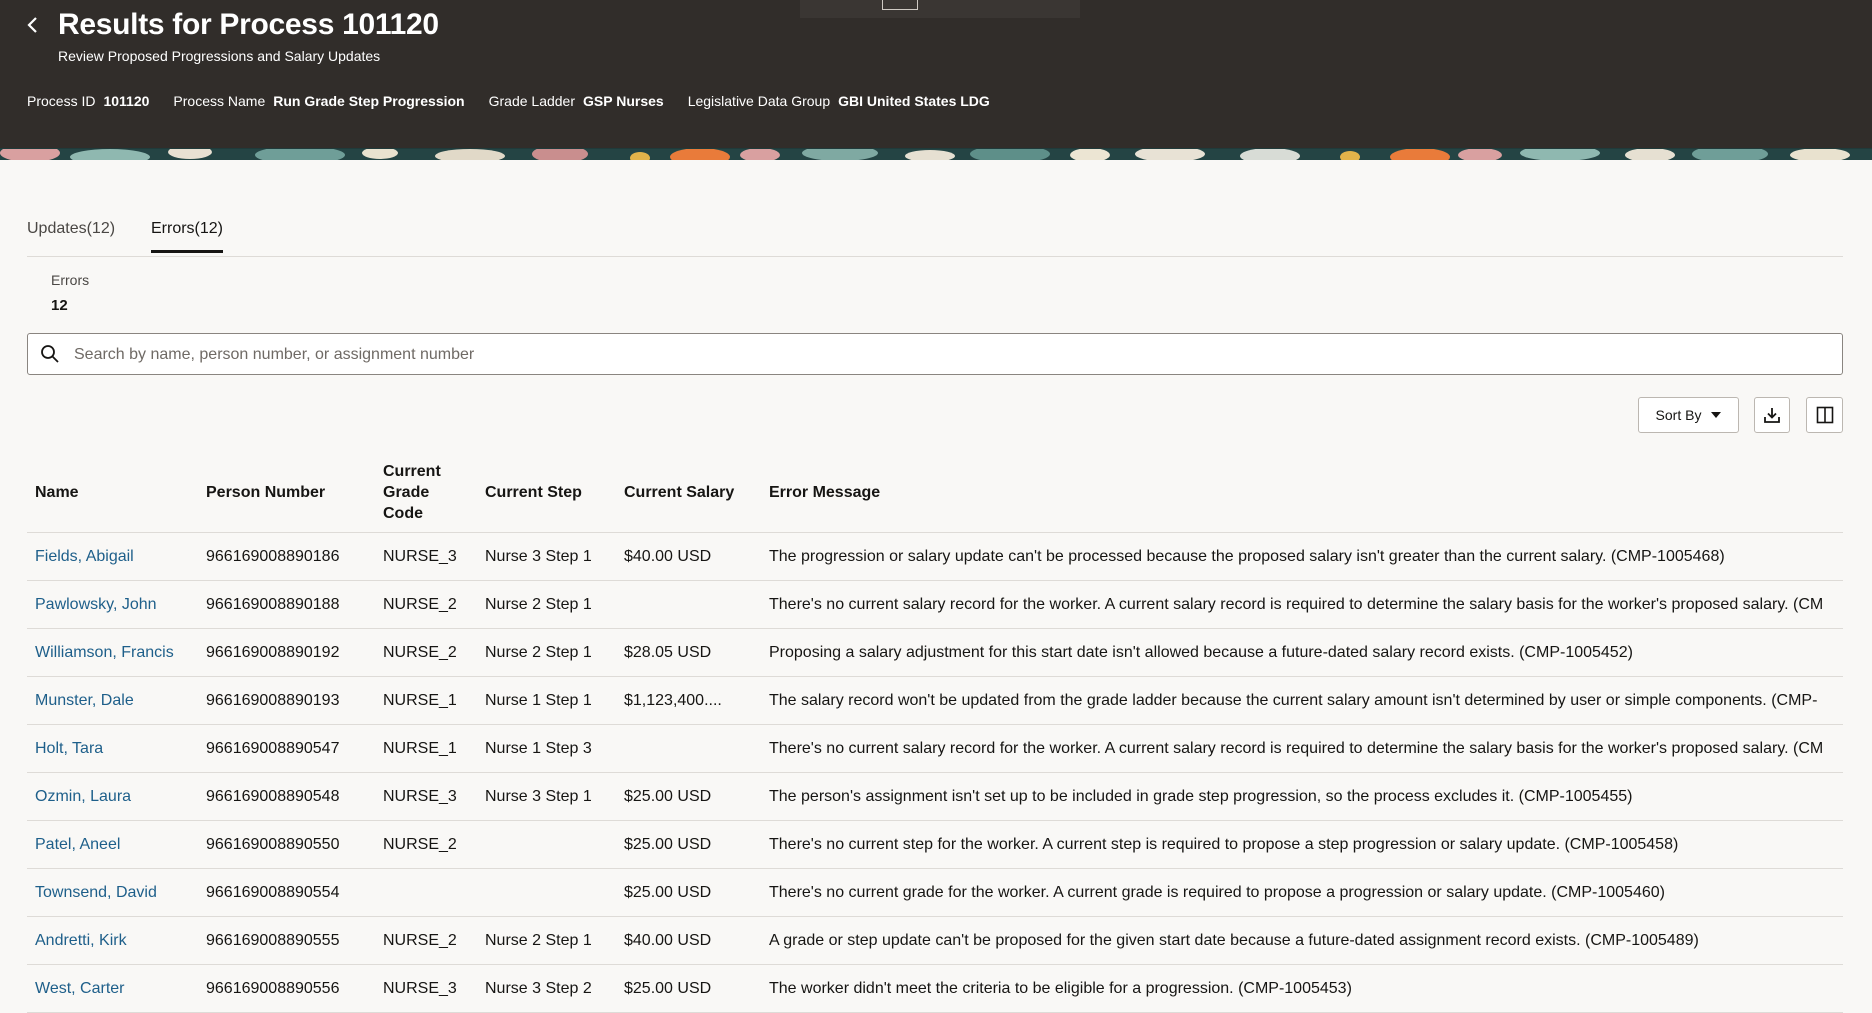 Image resolution: width=1872 pixels, height=1013 pixels. I want to click on person-name-link: Ozmin, Laura, so click(83, 796).